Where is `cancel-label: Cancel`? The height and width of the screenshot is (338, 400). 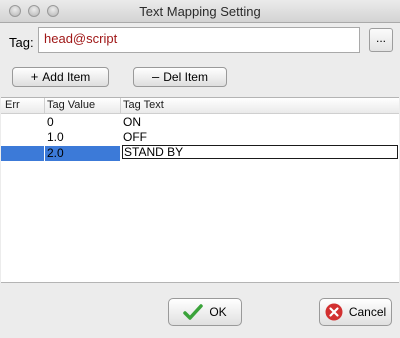 cancel-label: Cancel is located at coordinates (367, 312).